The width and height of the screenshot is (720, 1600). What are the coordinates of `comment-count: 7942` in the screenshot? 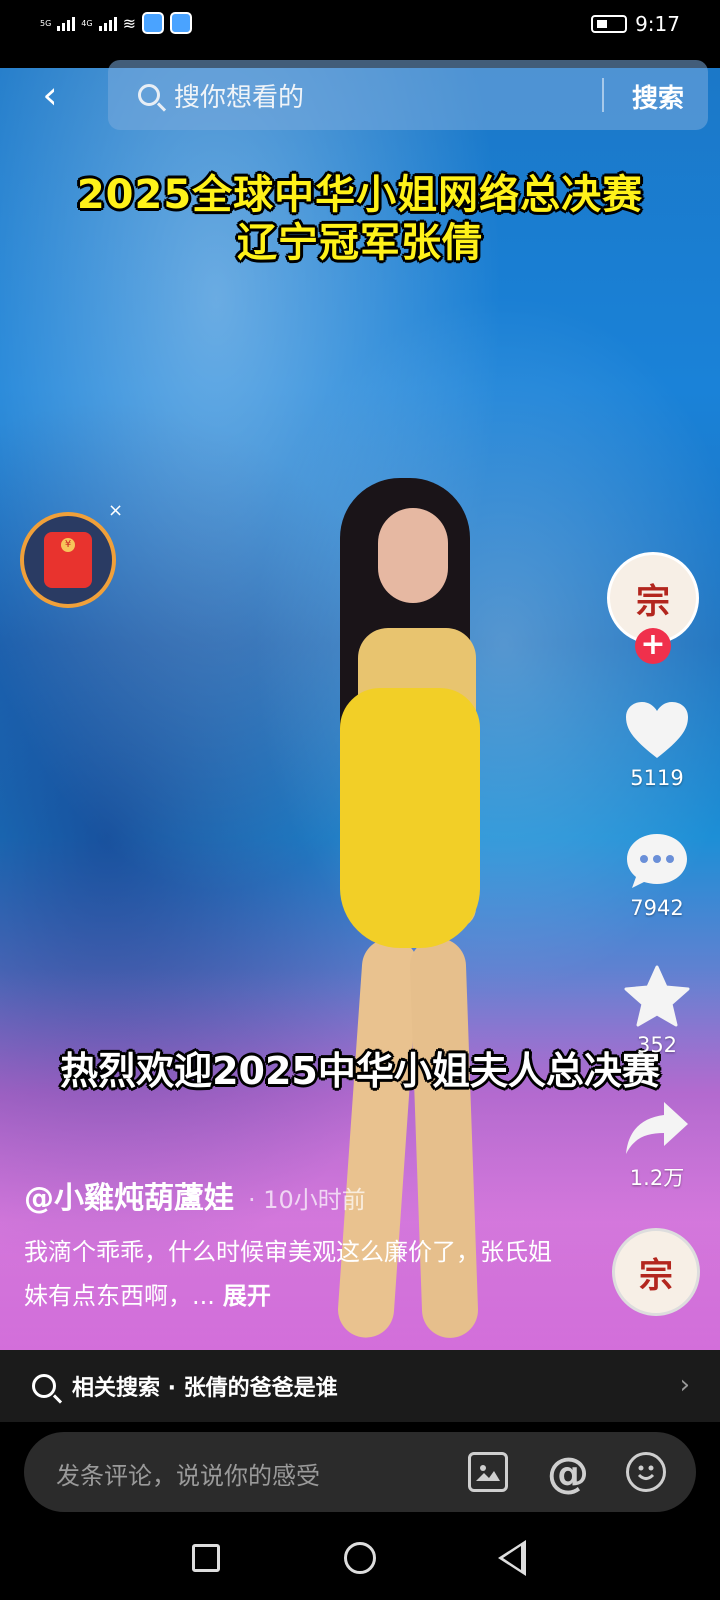 It's located at (657, 908).